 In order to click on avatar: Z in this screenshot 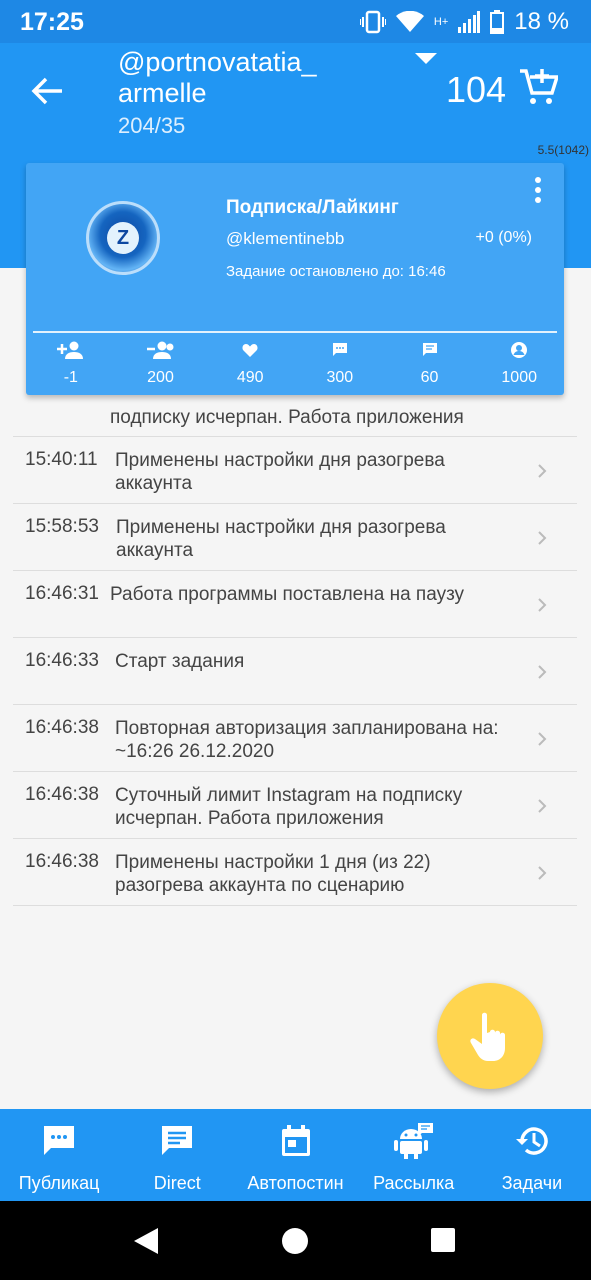, I will do `click(123, 238)`.